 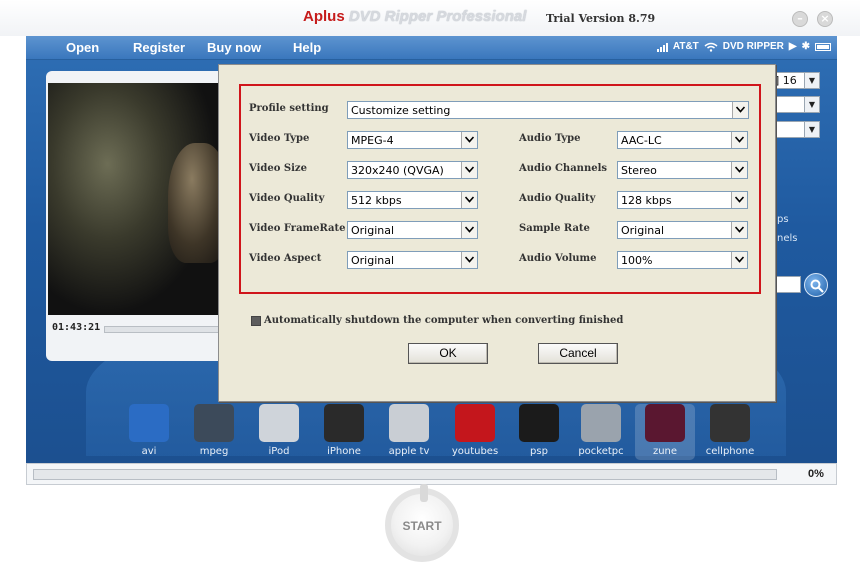 What do you see at coordinates (297, 228) in the screenshot?
I see `video-framerate-label: Video FrameRate` at bounding box center [297, 228].